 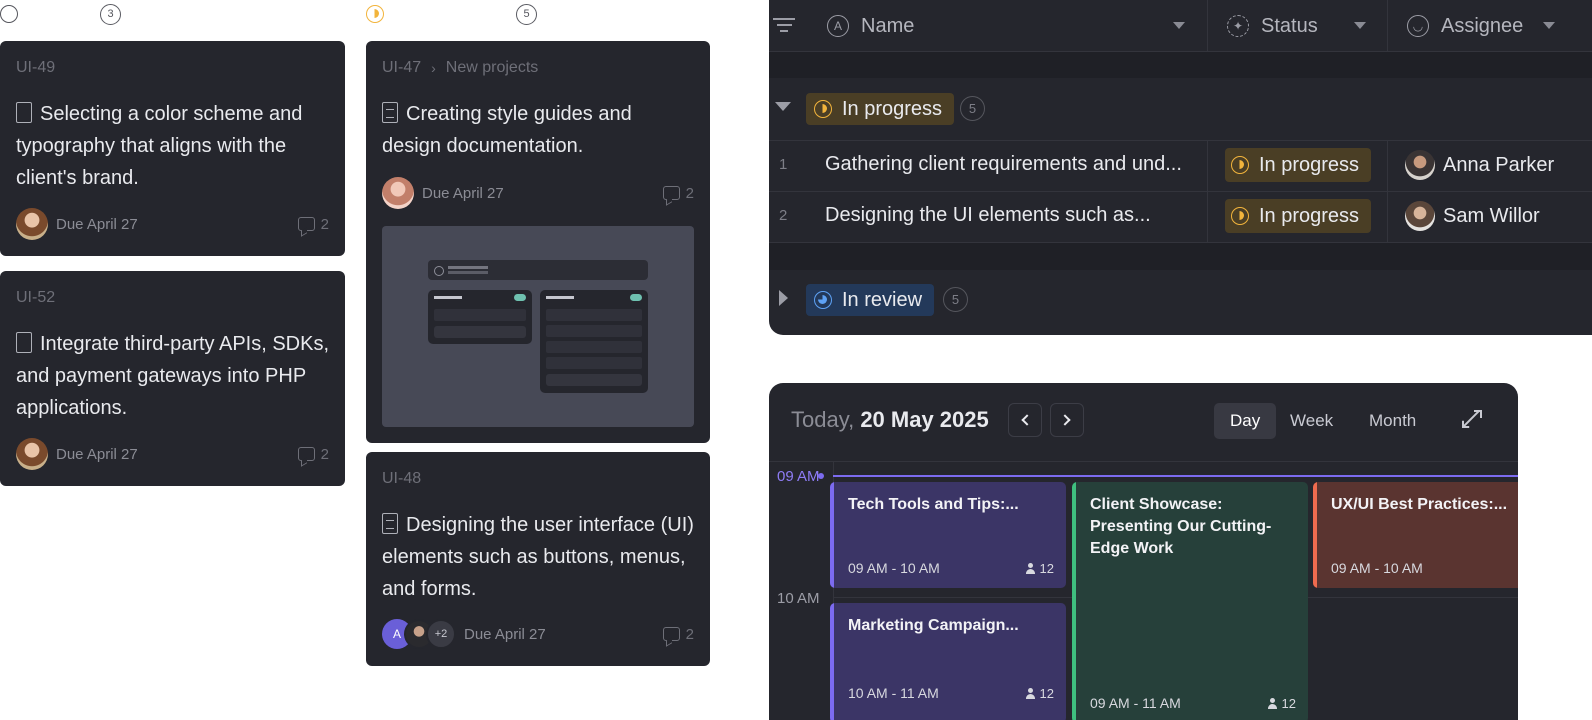 I want to click on preview-tuesday-panel, so click(x=594, y=341).